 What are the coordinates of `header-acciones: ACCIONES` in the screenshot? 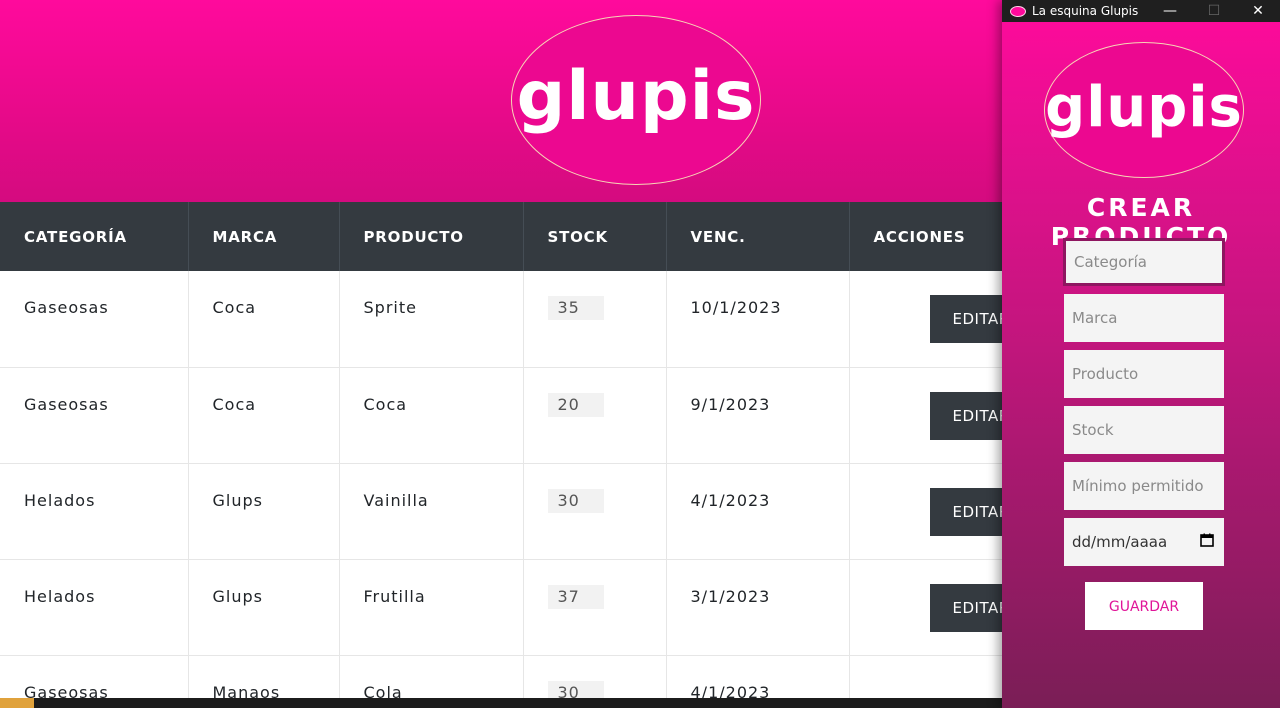 It's located at (926, 236).